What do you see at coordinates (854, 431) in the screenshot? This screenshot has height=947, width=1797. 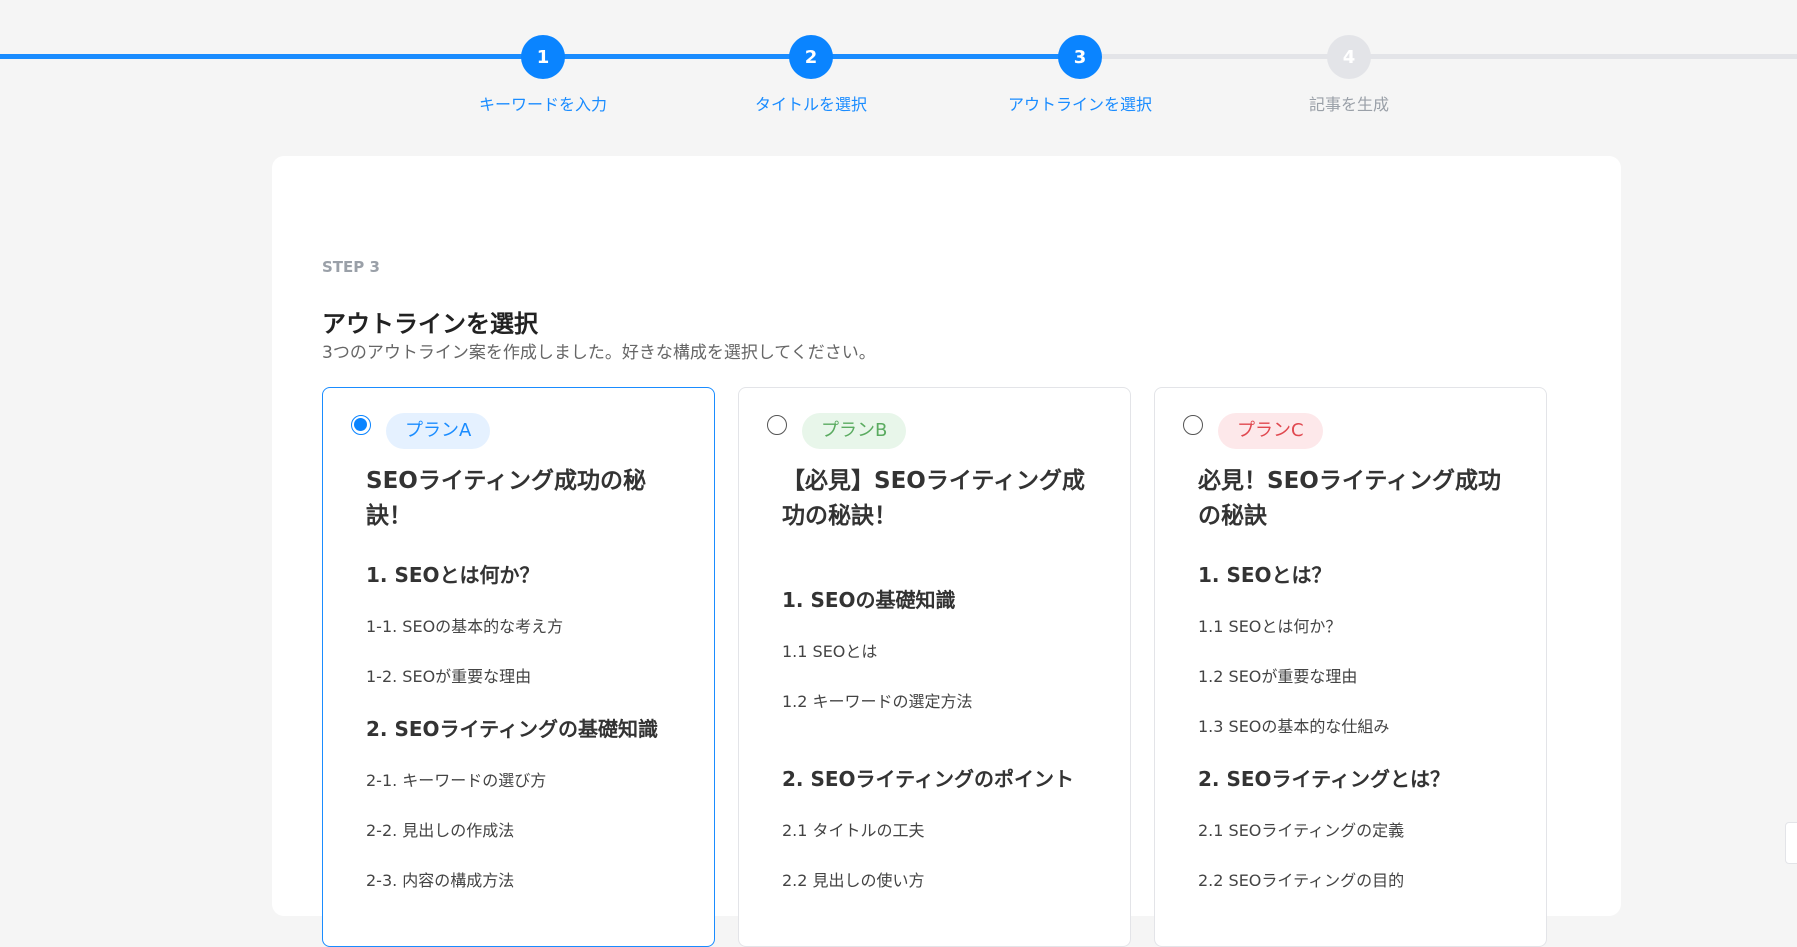 I see `plan-badge: プランB` at bounding box center [854, 431].